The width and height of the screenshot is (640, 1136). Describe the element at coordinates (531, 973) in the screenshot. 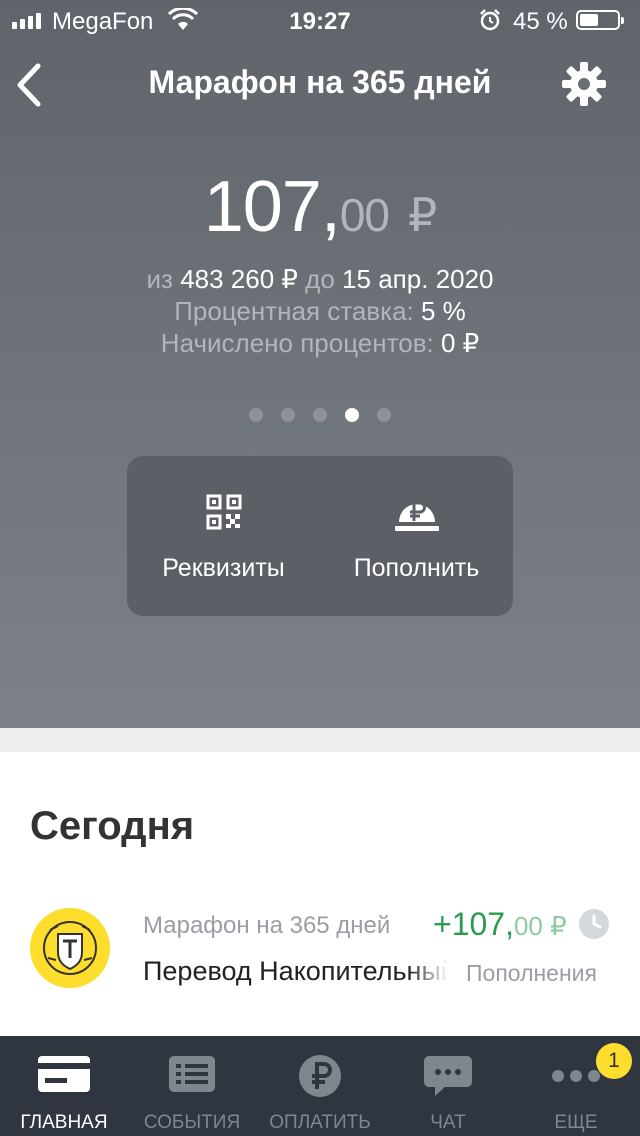

I see `operation-type: Пополнения` at that location.